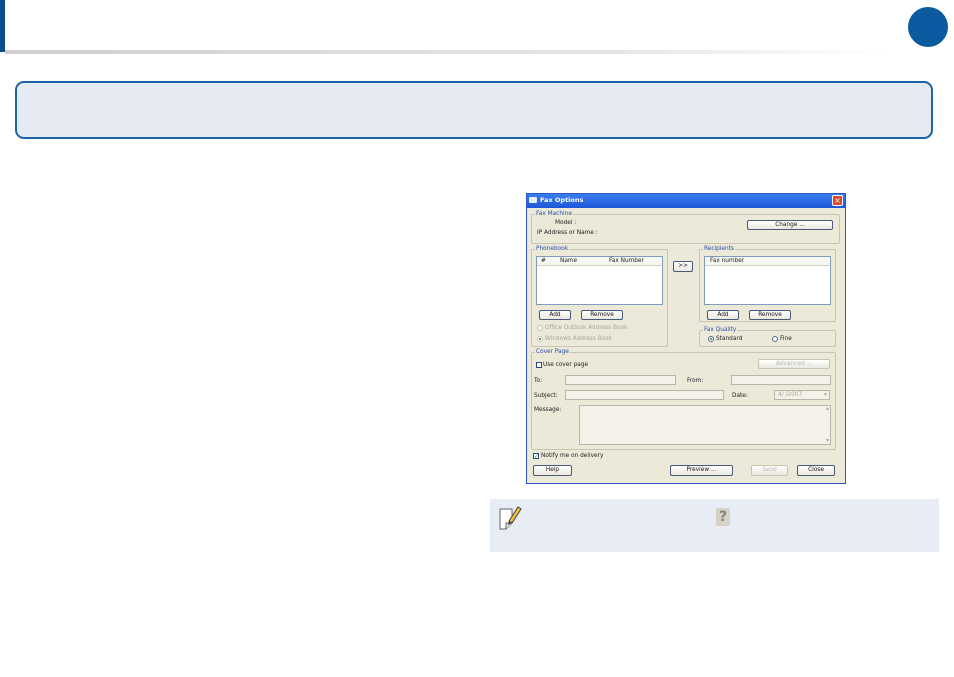 This screenshot has height=677, width=954. I want to click on from-label: From:, so click(695, 381).